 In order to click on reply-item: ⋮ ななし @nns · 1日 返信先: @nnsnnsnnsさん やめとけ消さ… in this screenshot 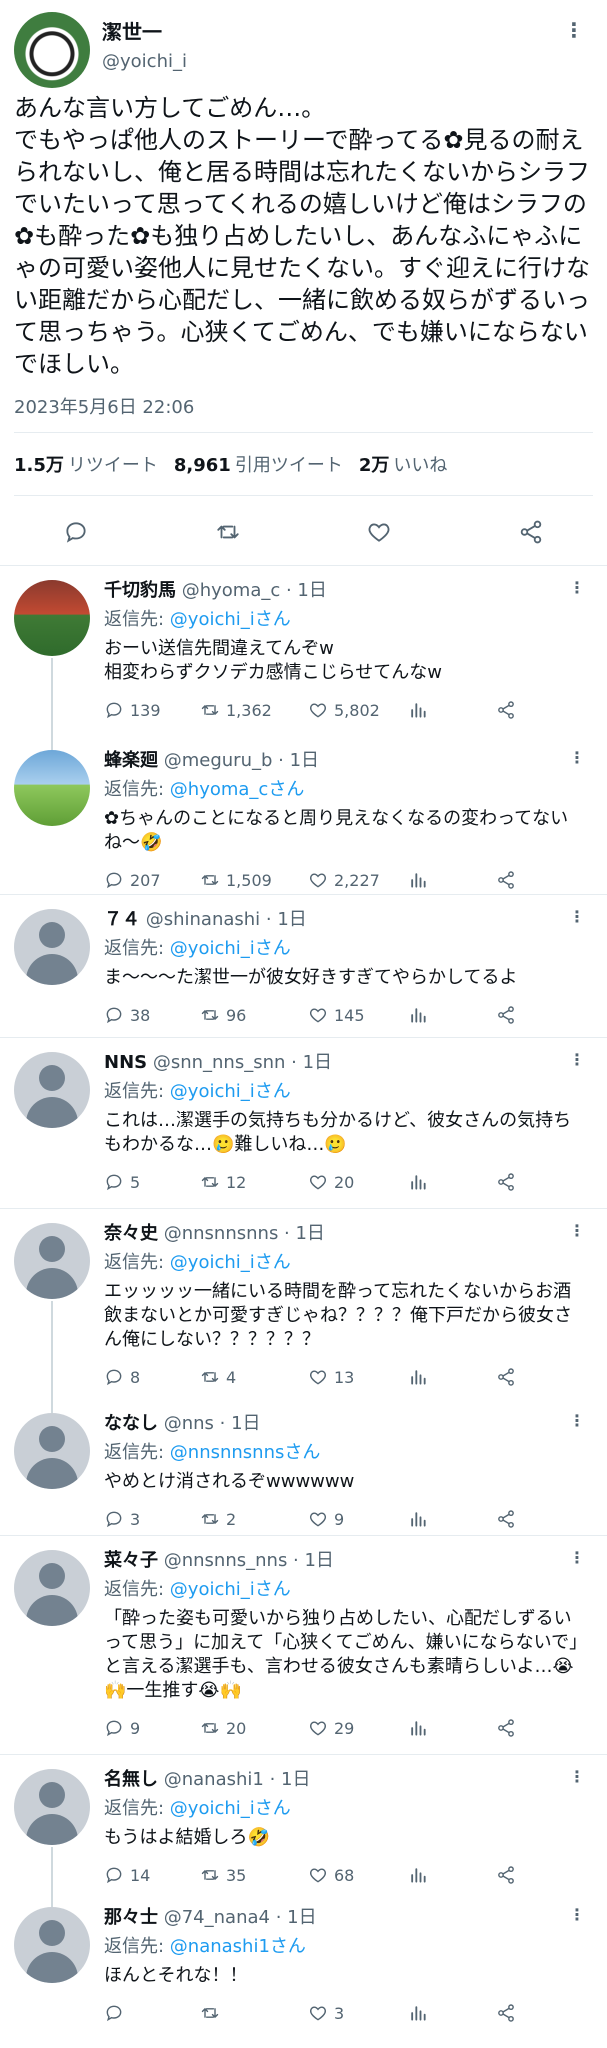, I will do `click(303, 1467)`.